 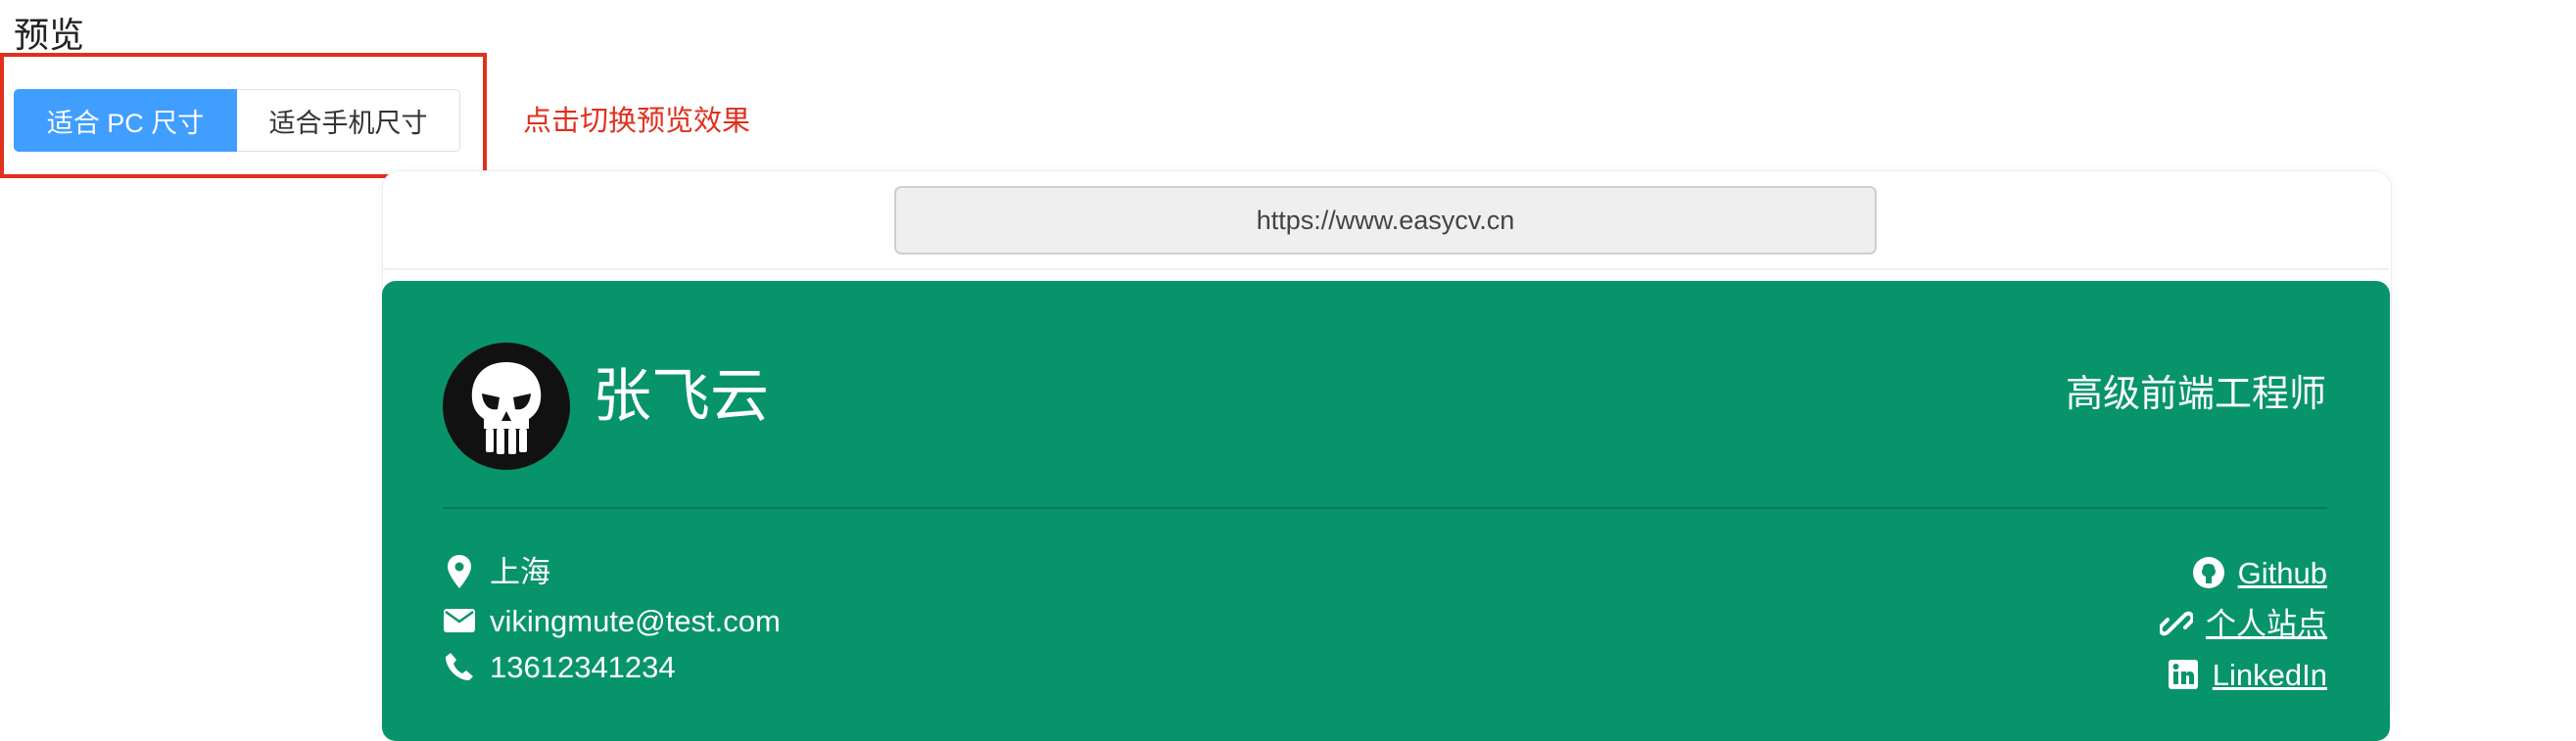 I want to click on browser-toolbar-divider, so click(x=1386, y=269).